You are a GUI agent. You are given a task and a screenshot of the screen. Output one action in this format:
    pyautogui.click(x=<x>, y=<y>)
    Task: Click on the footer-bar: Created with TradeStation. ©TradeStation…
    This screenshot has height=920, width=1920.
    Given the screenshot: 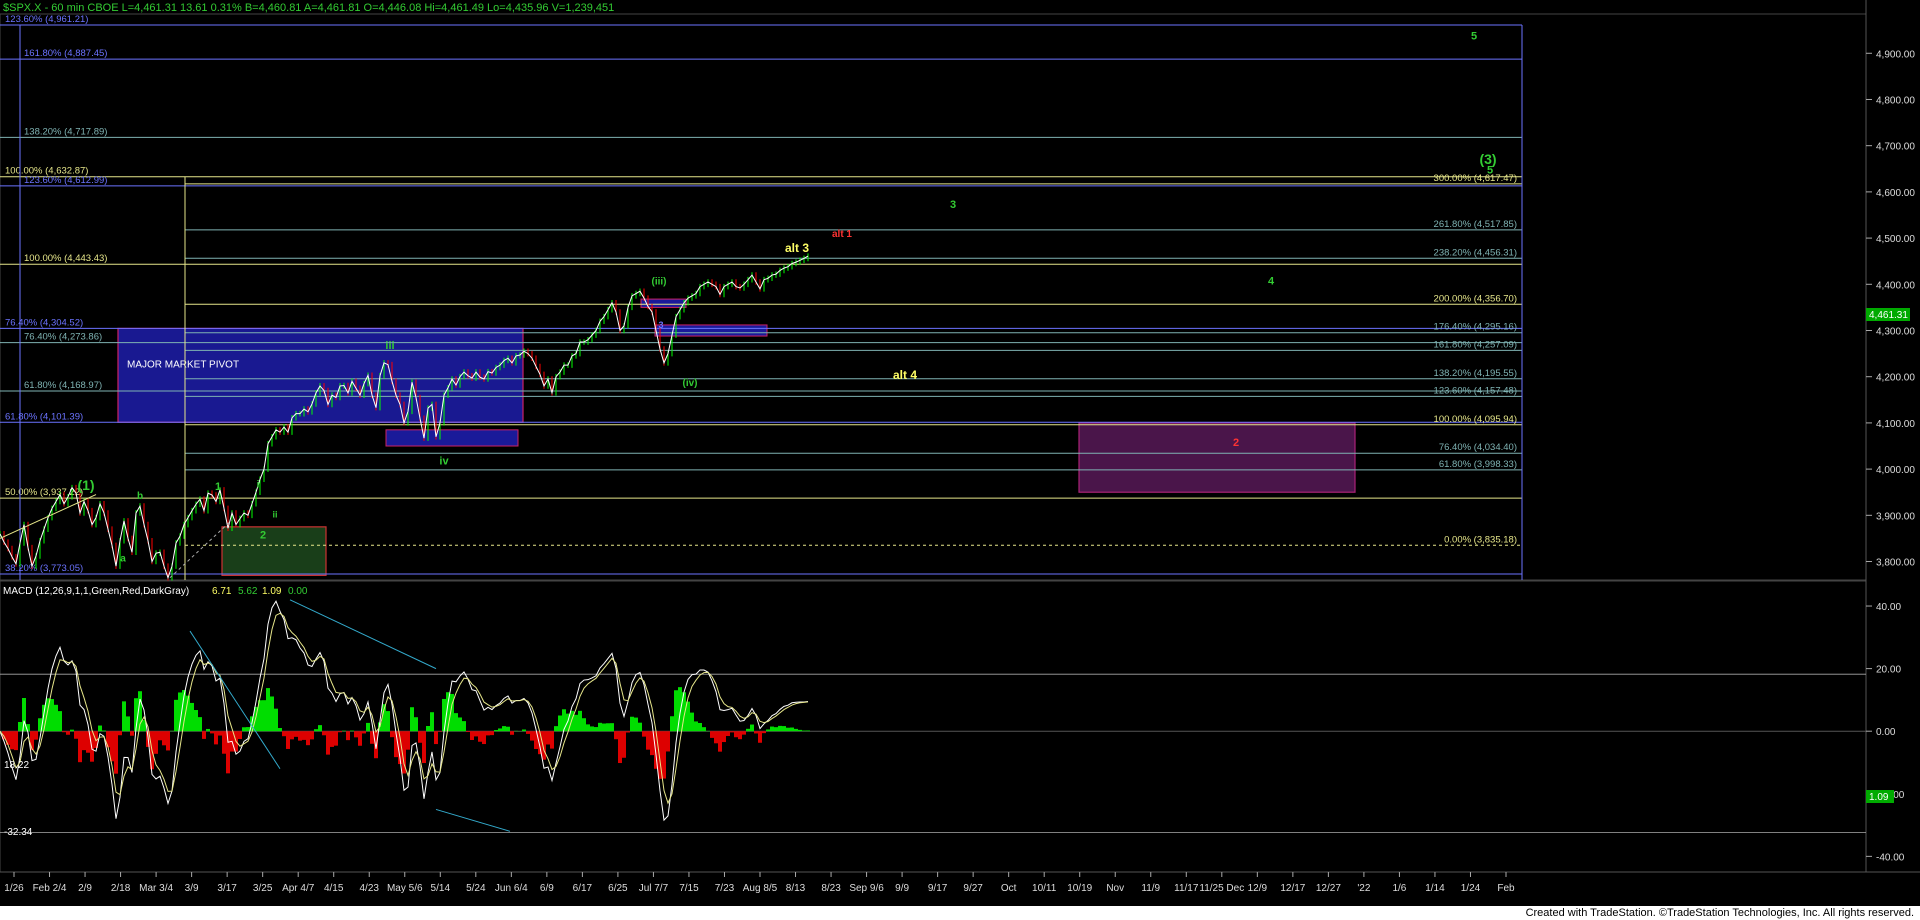 What is the action you would take?
    pyautogui.click(x=960, y=913)
    